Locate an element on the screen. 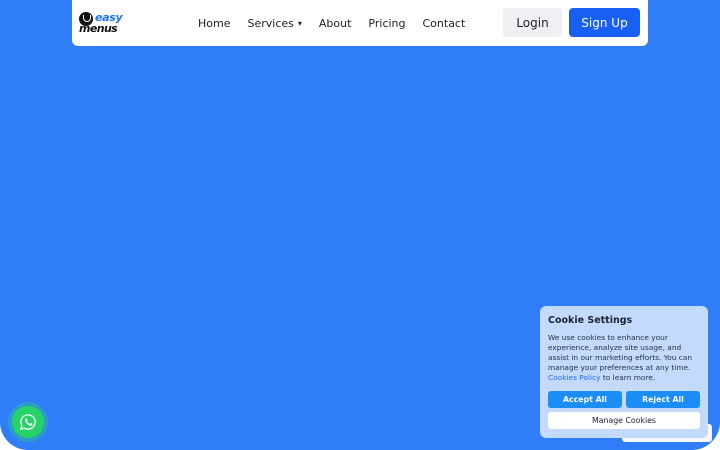  nav-contact-link: Contact is located at coordinates (444, 23).